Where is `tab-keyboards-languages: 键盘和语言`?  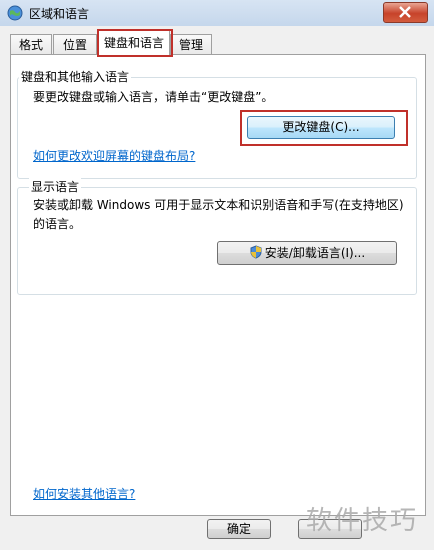
tab-keyboards-languages: 键盘和语言 is located at coordinates (134, 43).